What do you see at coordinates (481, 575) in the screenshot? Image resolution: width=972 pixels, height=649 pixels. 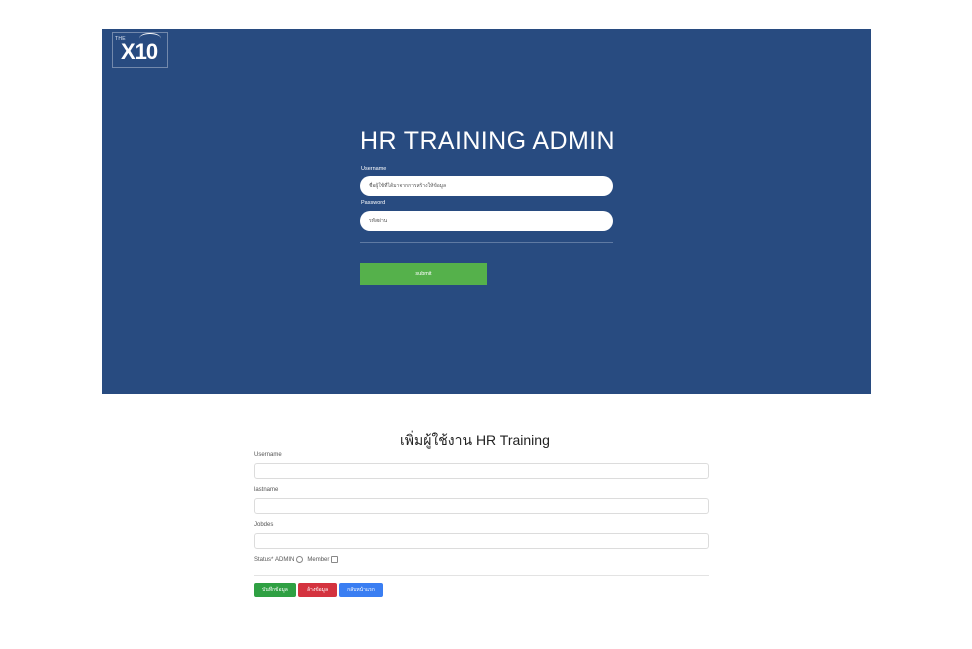 I see `form-divider` at bounding box center [481, 575].